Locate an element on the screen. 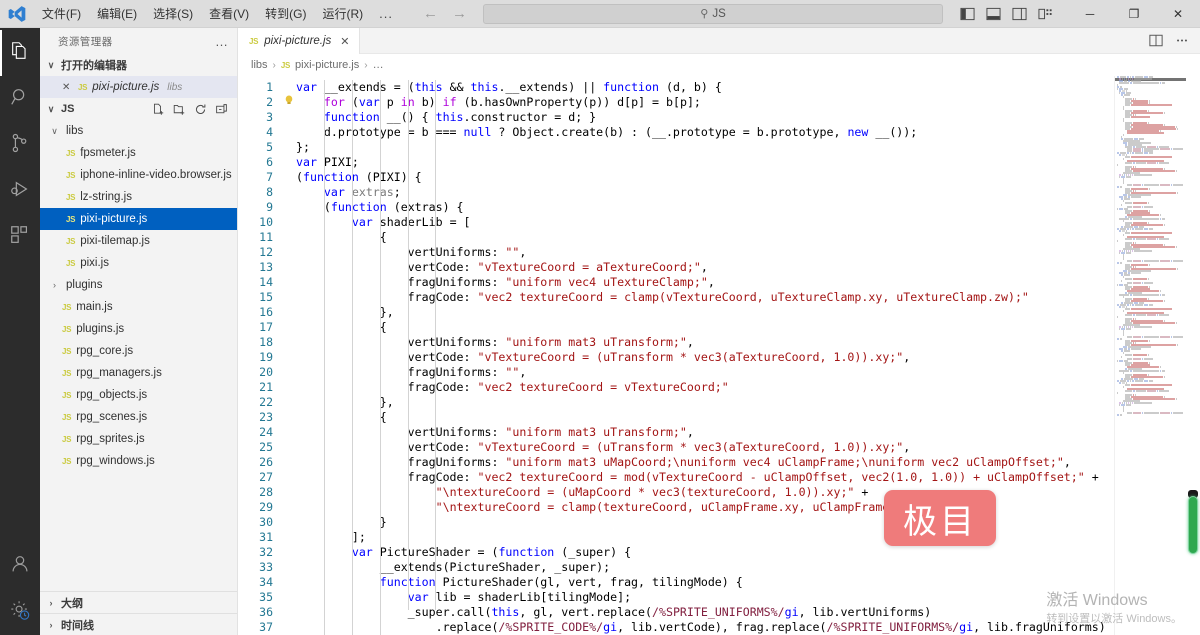 The height and width of the screenshot is (635, 1200). menu-selection: 选择(S) is located at coordinates (173, 14).